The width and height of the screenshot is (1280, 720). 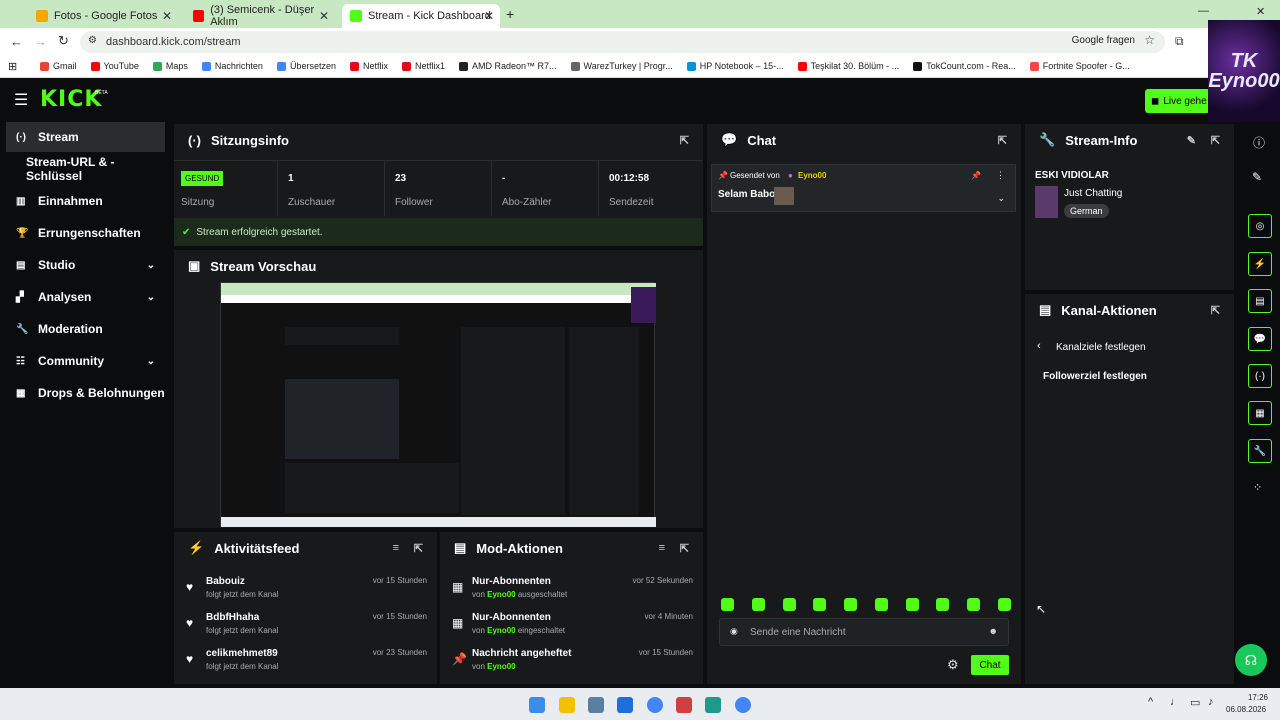 I want to click on close-window-icon: ✕, so click(x=1260, y=11).